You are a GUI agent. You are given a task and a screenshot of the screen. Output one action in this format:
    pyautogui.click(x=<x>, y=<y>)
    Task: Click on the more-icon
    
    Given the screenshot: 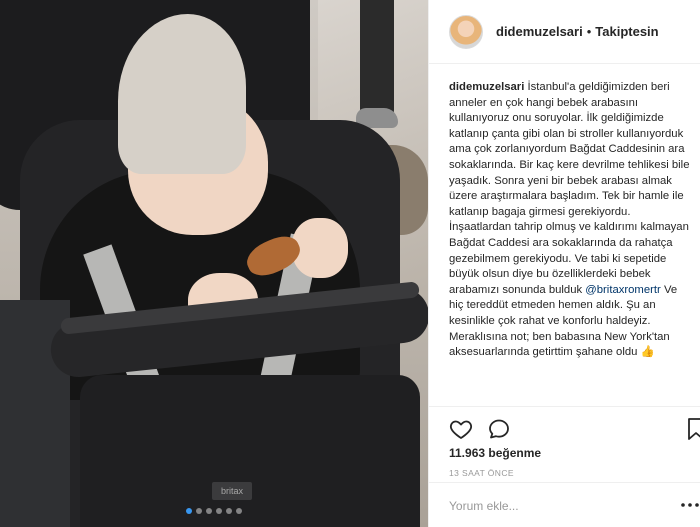 What is the action you would take?
    pyautogui.click(x=689, y=505)
    